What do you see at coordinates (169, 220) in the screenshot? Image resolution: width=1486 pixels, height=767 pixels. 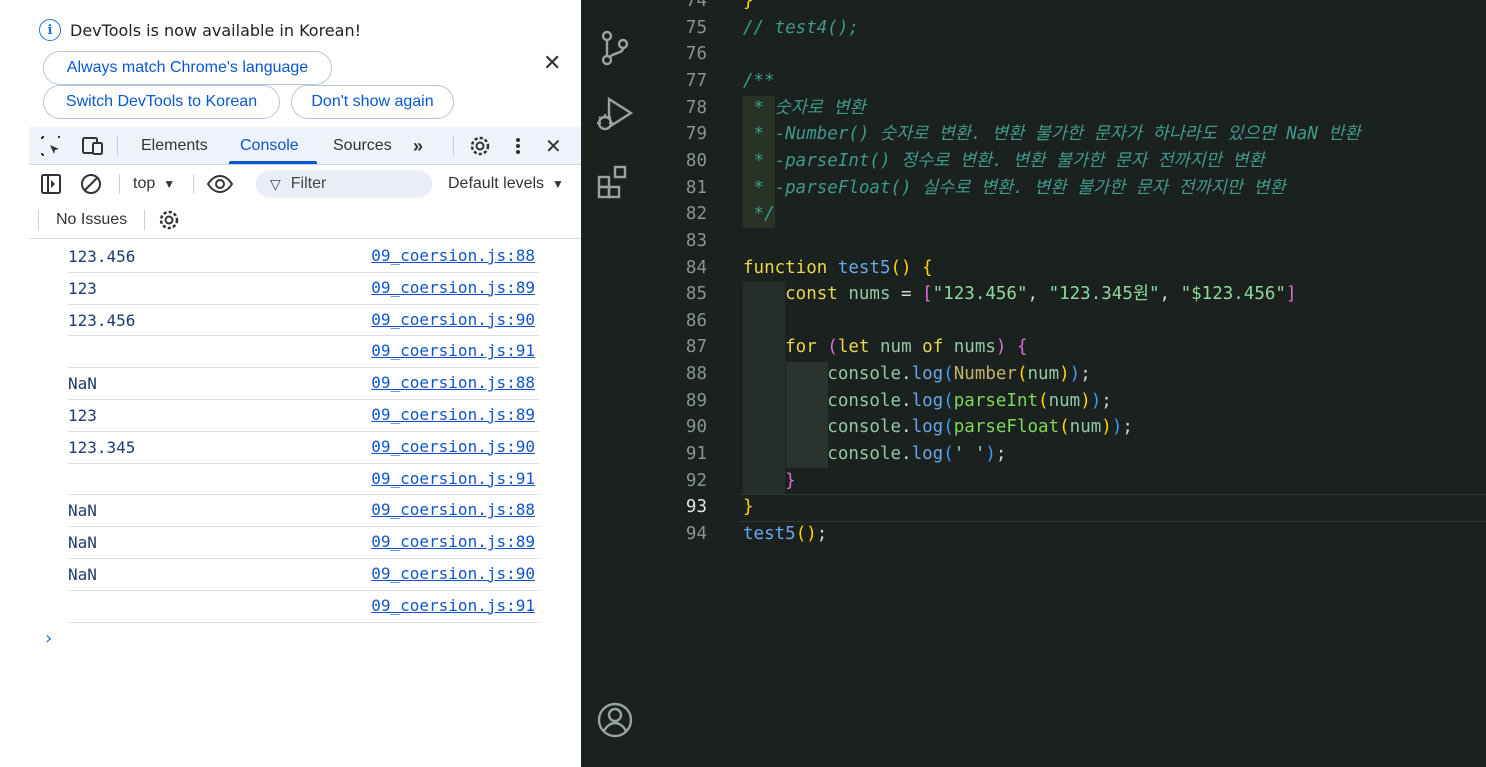 I see `console-settings-gear-icon` at bounding box center [169, 220].